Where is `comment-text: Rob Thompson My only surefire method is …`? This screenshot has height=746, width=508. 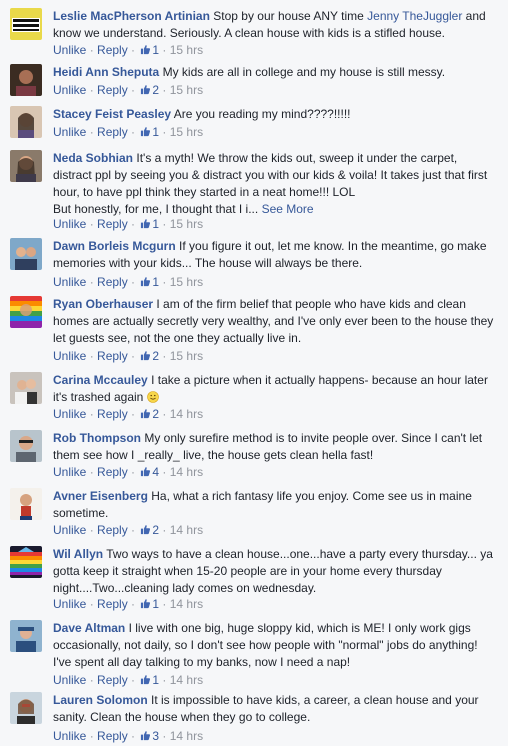 comment-text: Rob Thompson My only surefire method is … is located at coordinates (274, 447).